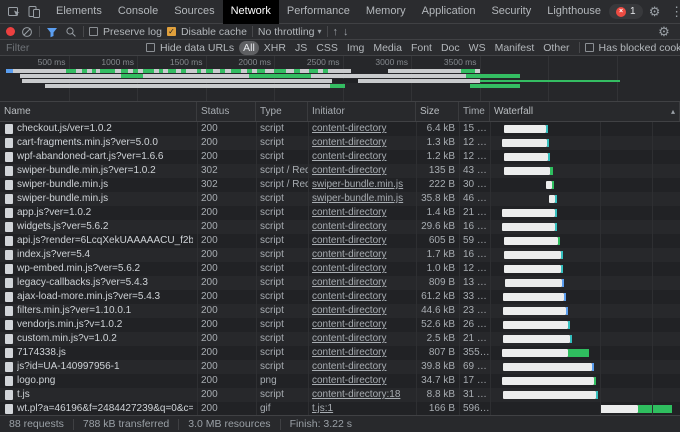  Describe the element at coordinates (511, 12) in the screenshot. I see `tab-security: Security` at that location.